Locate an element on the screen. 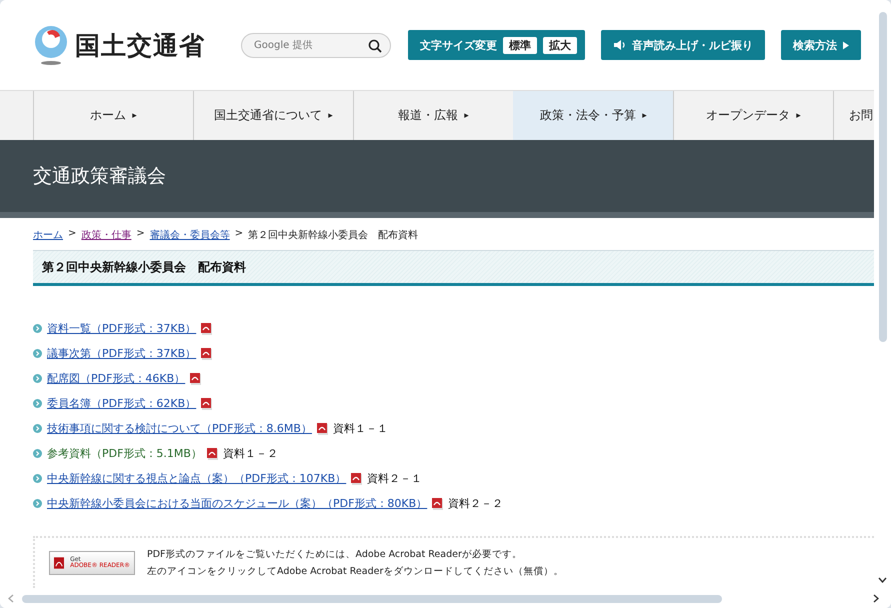  notice-text: 左のアイコンをクリックしてAdobe Acrobat Readerをダウンロードしてください（無償）。 is located at coordinates (355, 572).